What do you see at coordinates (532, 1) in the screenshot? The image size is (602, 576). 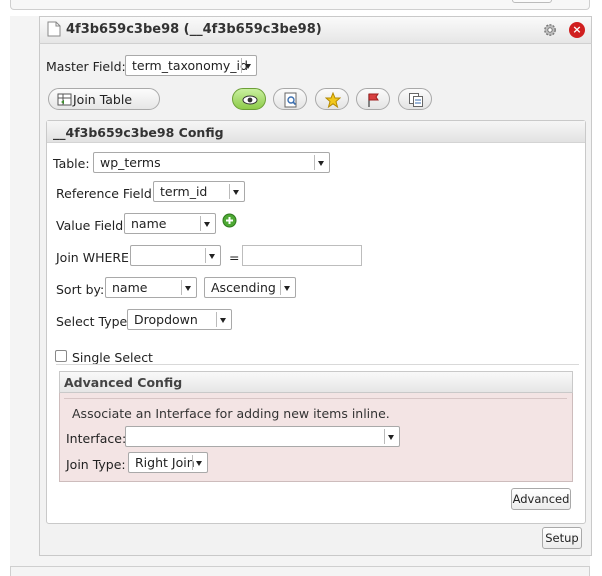 I see `previous-panel-button` at bounding box center [532, 1].